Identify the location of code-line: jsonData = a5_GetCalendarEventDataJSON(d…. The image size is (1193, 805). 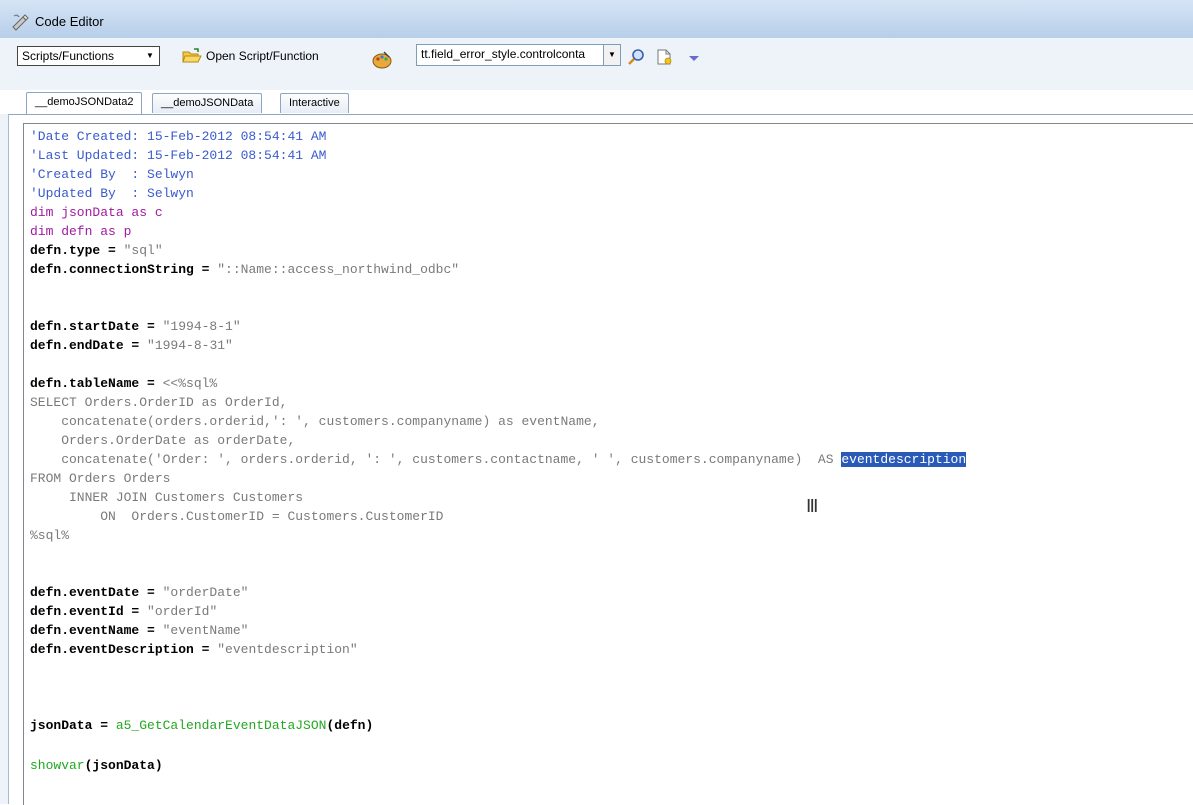
(201, 725).